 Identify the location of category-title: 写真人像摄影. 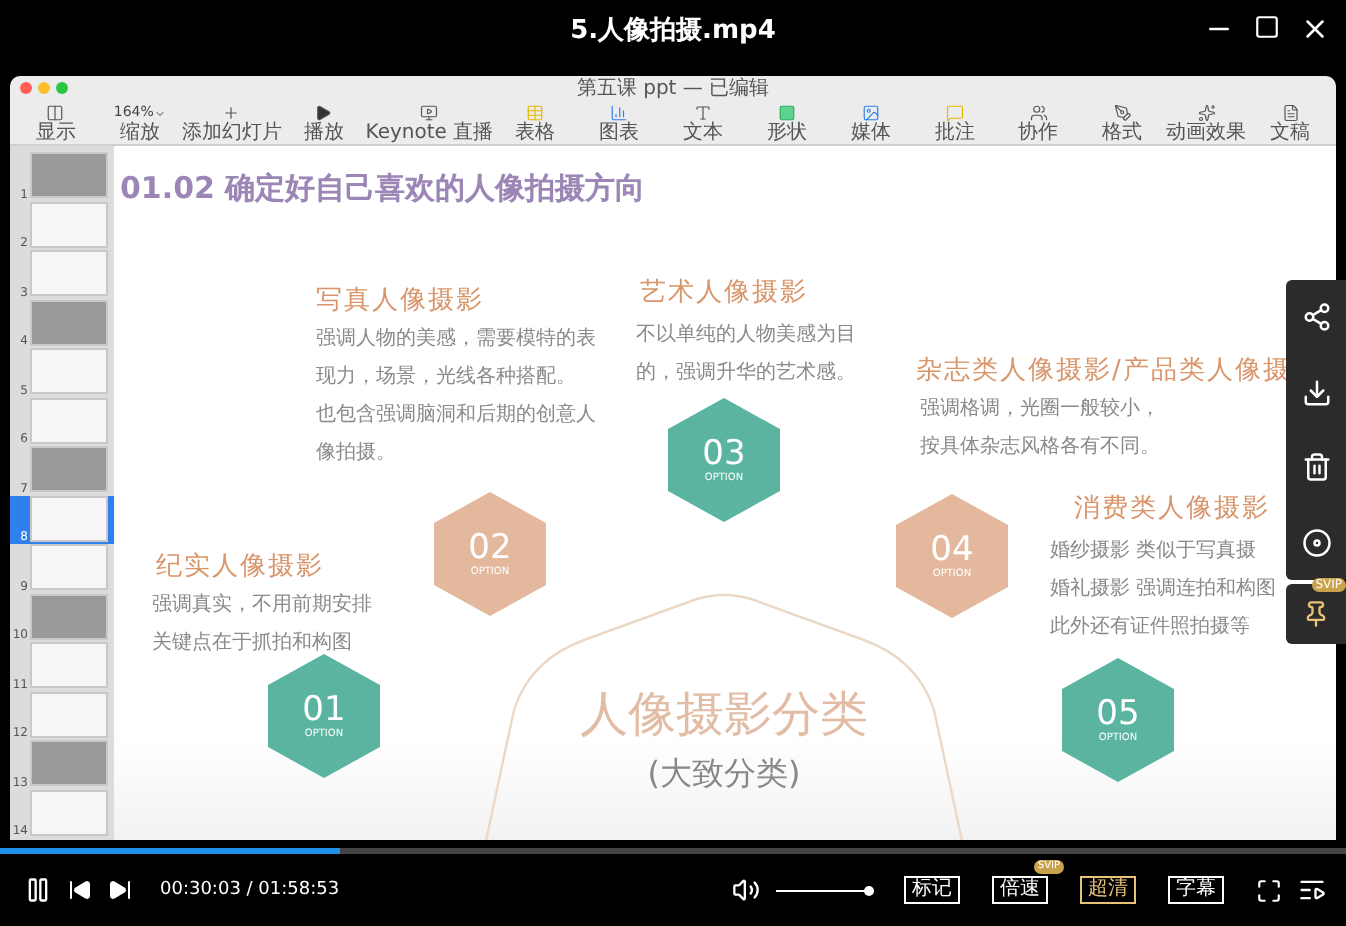
(400, 301).